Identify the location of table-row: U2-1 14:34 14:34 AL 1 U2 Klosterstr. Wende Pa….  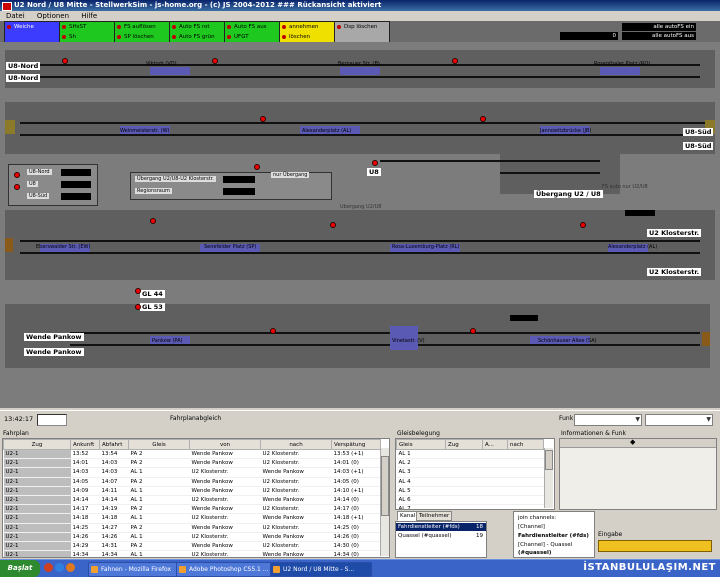
(192, 553).